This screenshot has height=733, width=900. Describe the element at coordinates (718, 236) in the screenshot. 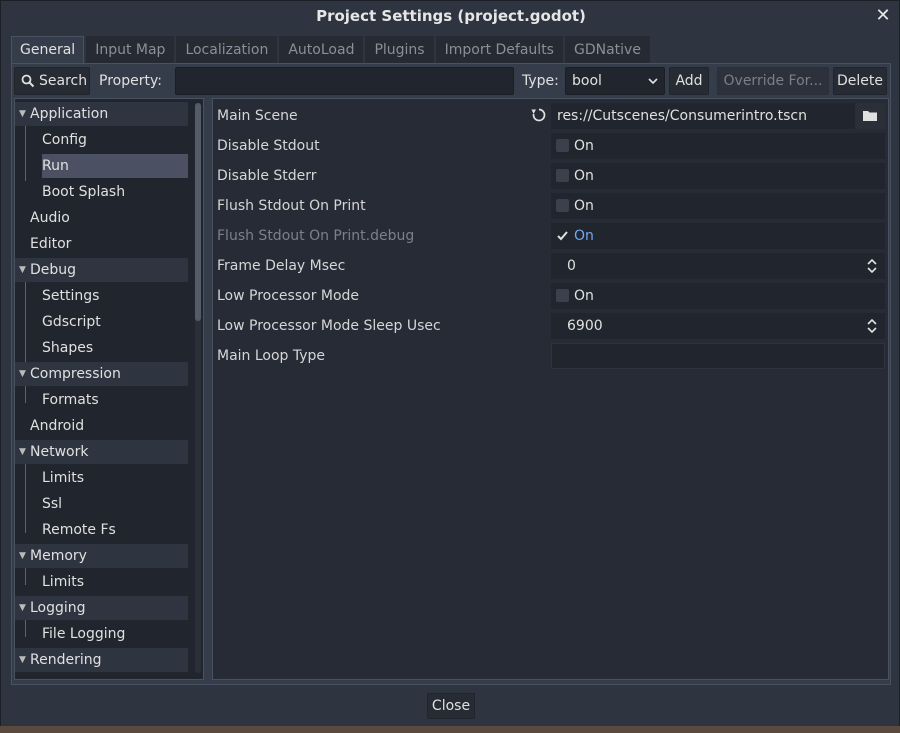

I see `flush-stdout-debug-checkbox: On` at that location.